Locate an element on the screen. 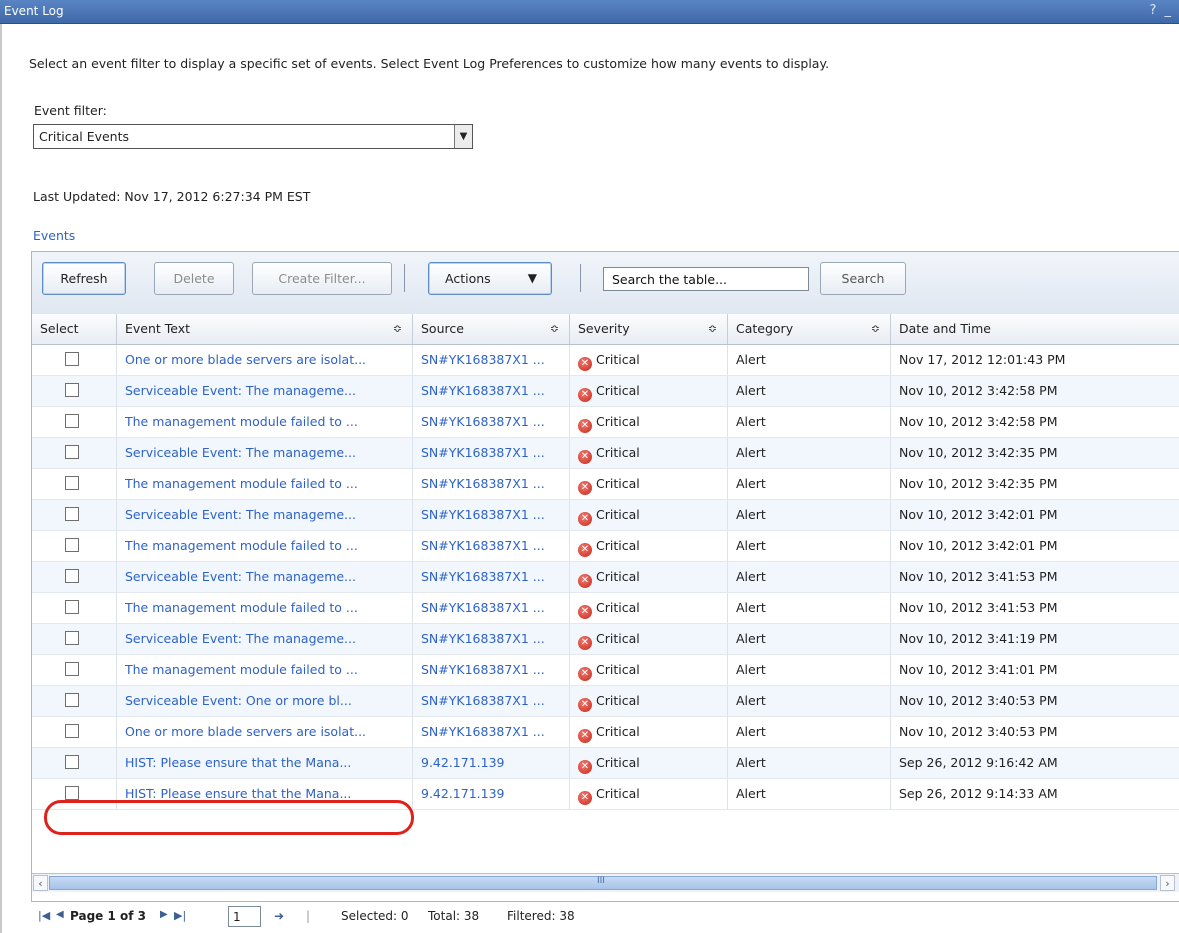 The height and width of the screenshot is (933, 1179). actions-button: Actions ▼ is located at coordinates (490, 278).